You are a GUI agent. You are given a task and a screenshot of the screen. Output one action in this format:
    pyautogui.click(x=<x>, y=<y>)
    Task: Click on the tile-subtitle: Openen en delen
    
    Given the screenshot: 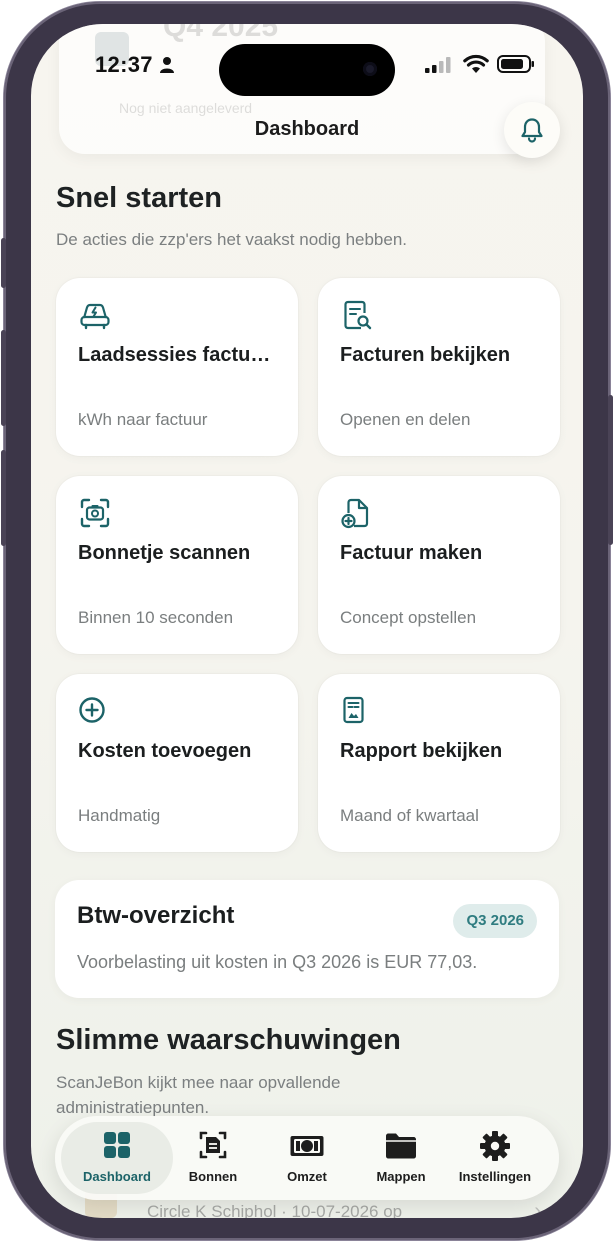 What is the action you would take?
    pyautogui.click(x=405, y=419)
    